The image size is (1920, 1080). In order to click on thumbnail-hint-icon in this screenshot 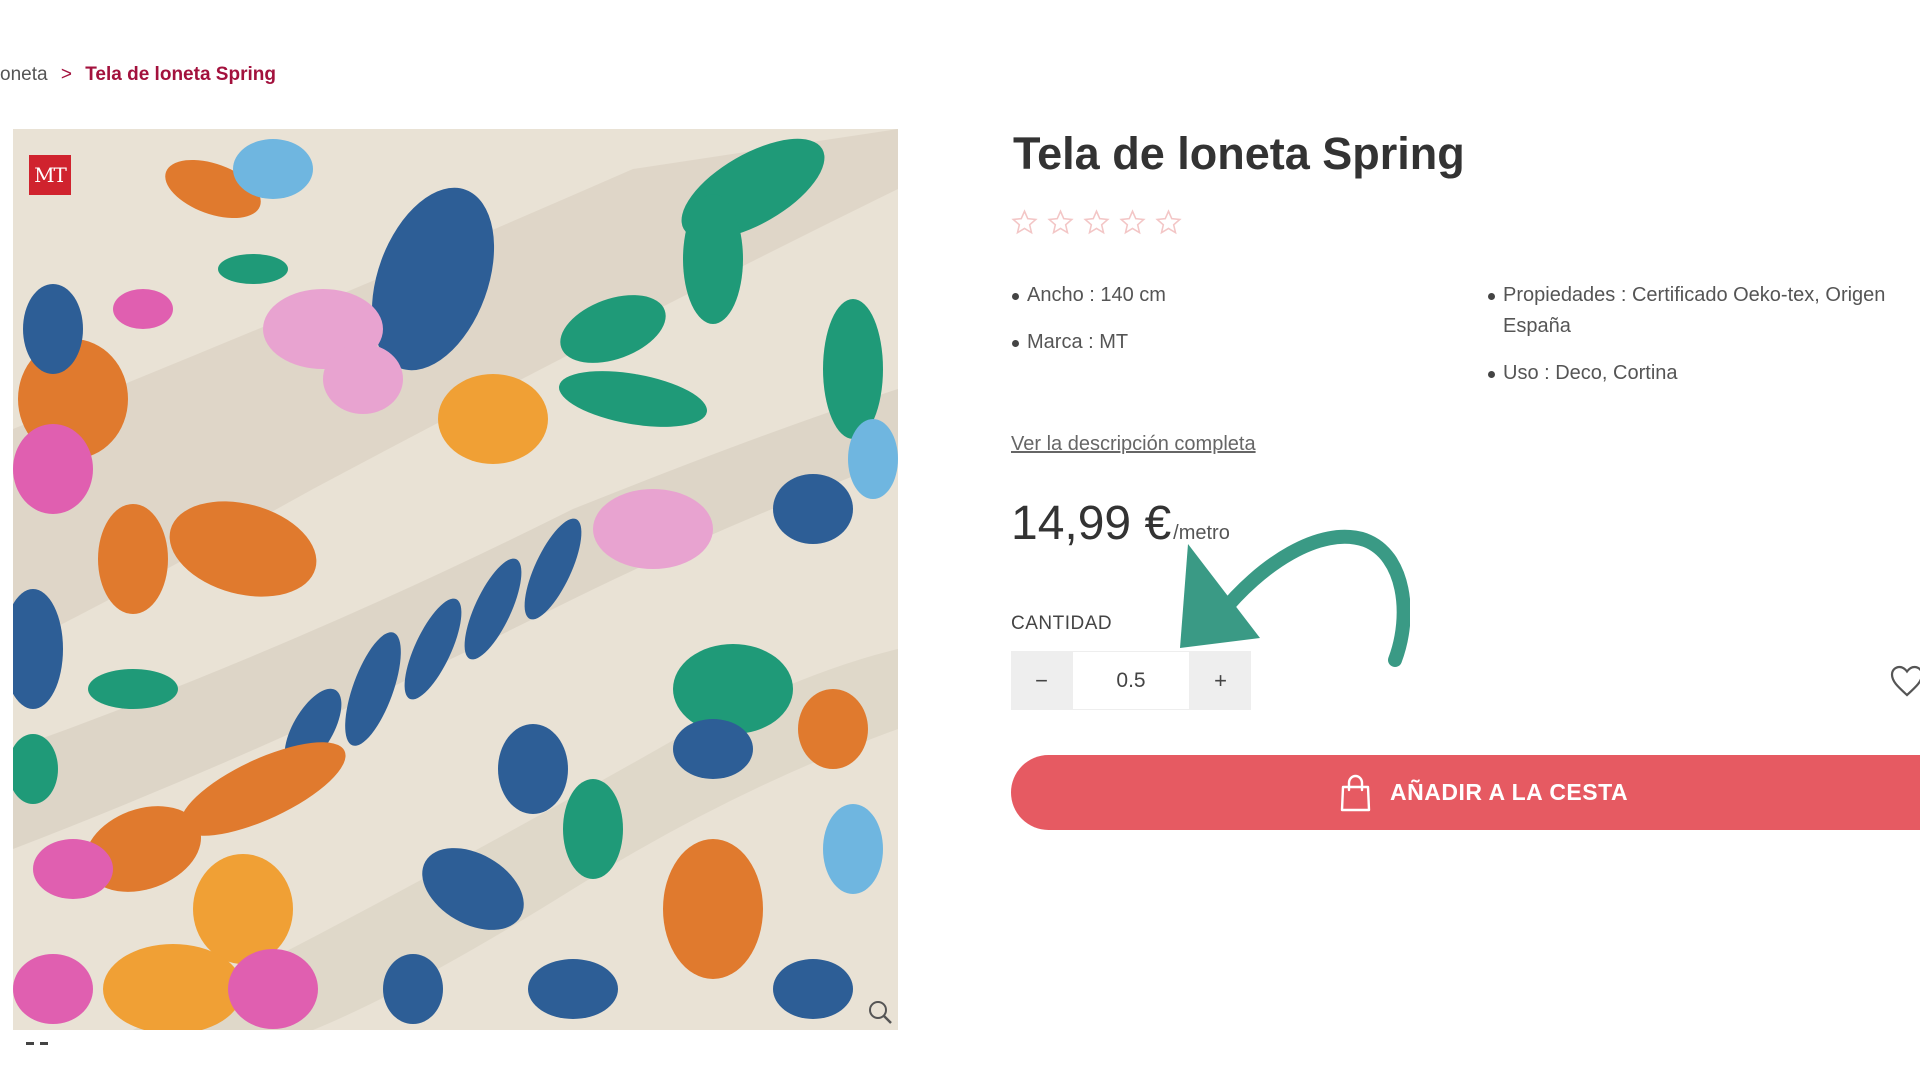, I will do `click(37, 1043)`.